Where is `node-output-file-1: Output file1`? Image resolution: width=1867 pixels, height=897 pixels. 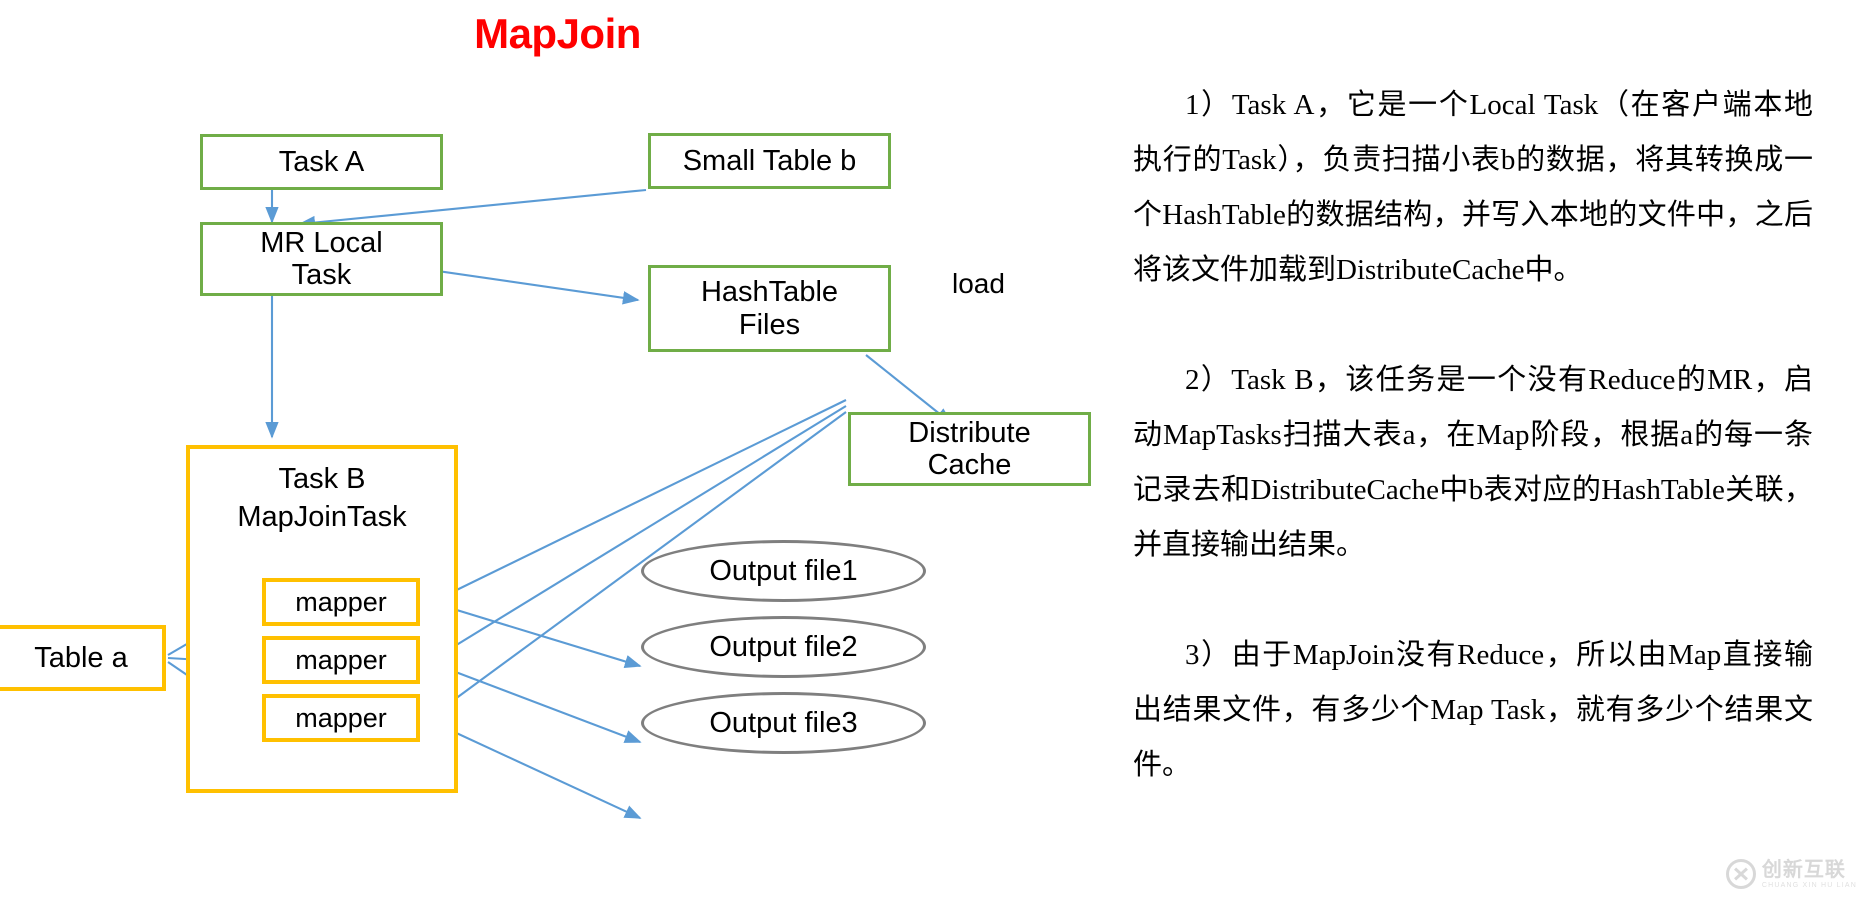
node-output-file-1: Output file1 is located at coordinates (783, 571).